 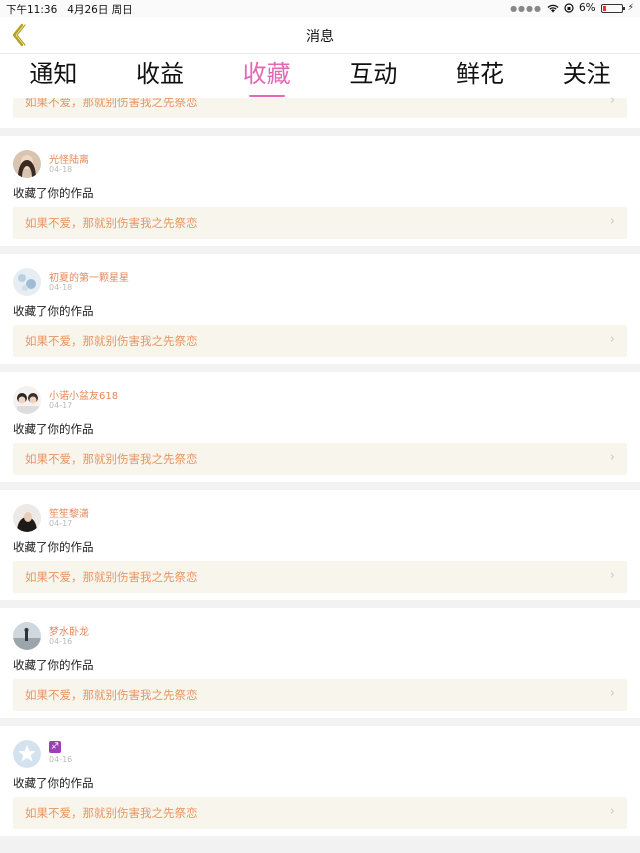 I want to click on user-name: 初夏的第一颗星星, so click(x=89, y=276).